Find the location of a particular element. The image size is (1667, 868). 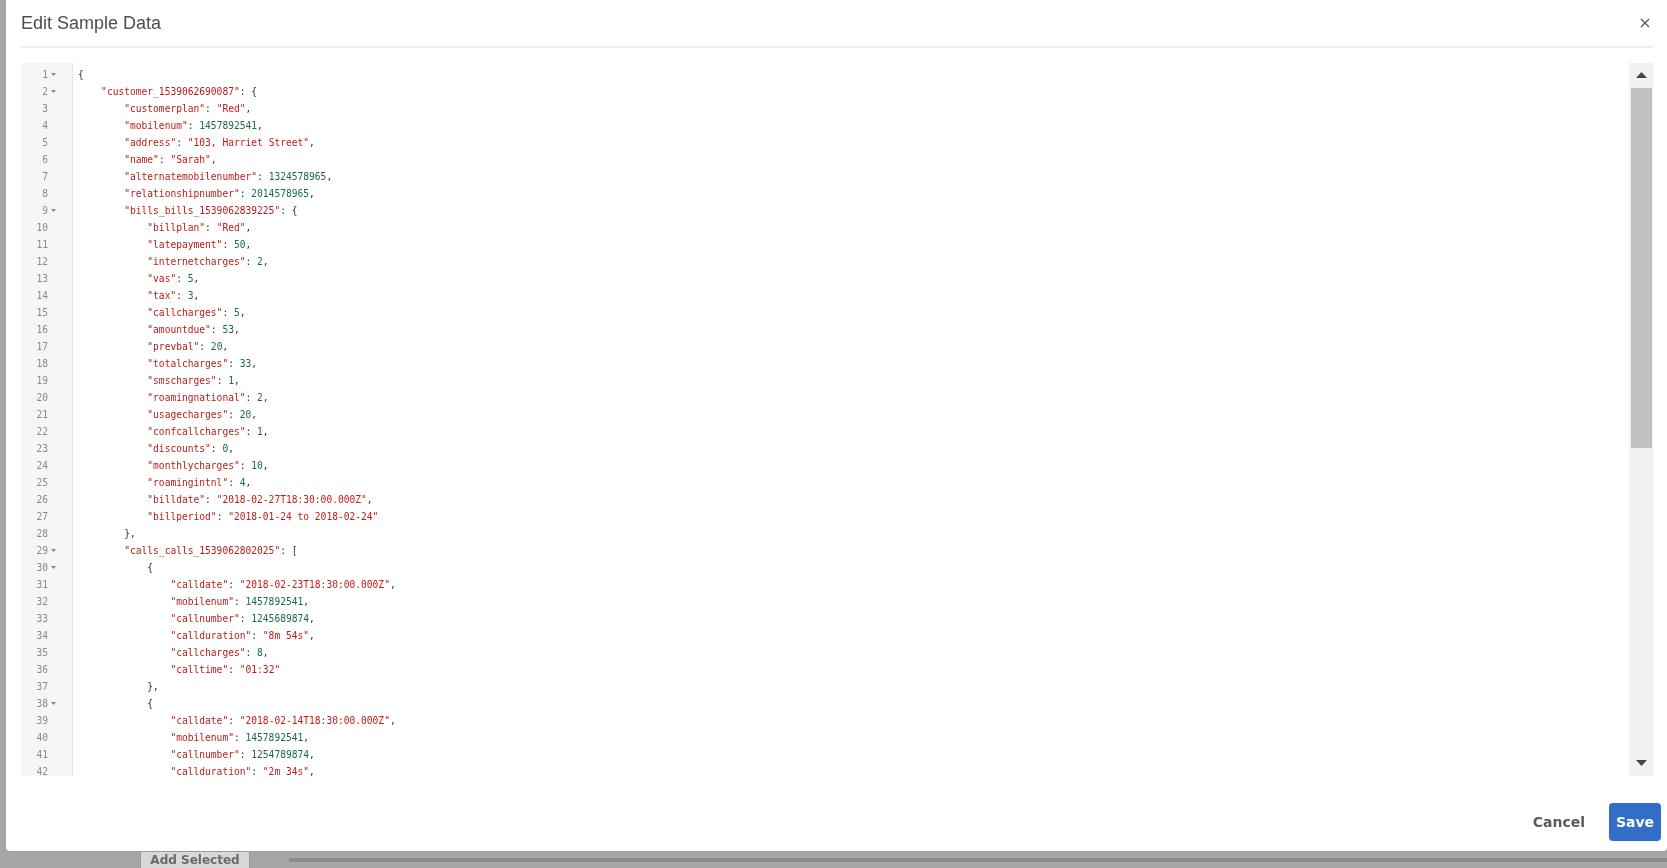

line-number: 10 is located at coordinates (42, 227).